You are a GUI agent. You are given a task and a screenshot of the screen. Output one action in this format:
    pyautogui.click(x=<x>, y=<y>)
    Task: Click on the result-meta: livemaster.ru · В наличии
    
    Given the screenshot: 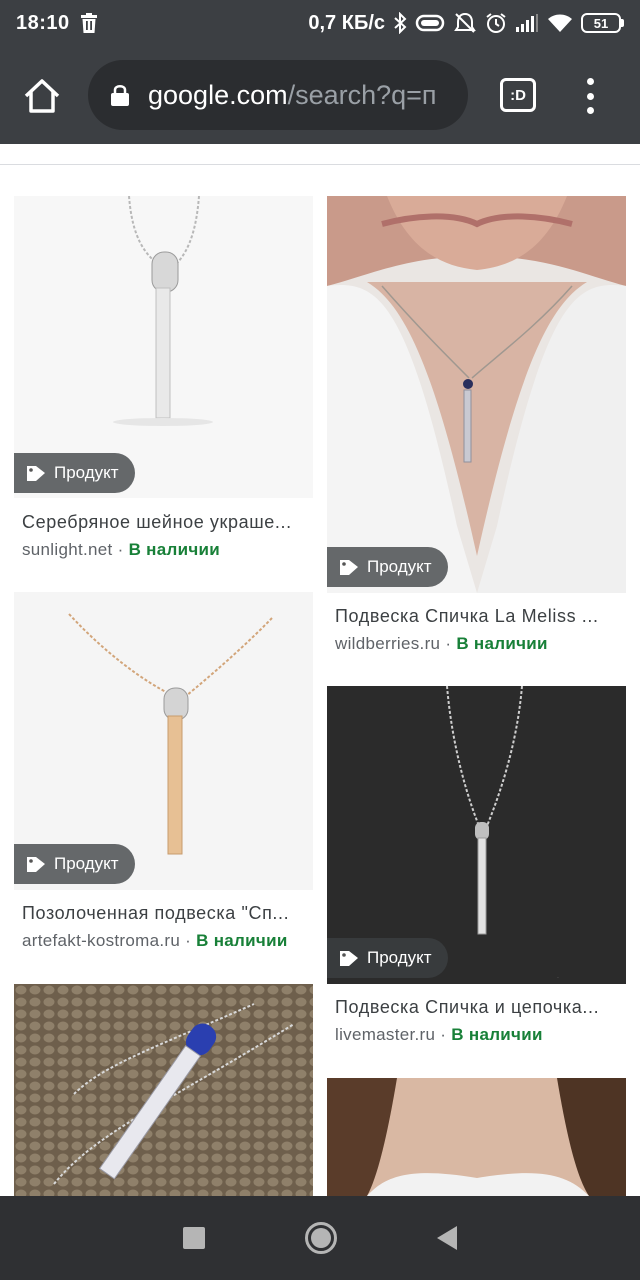 What is the action you would take?
    pyautogui.click(x=439, y=1034)
    